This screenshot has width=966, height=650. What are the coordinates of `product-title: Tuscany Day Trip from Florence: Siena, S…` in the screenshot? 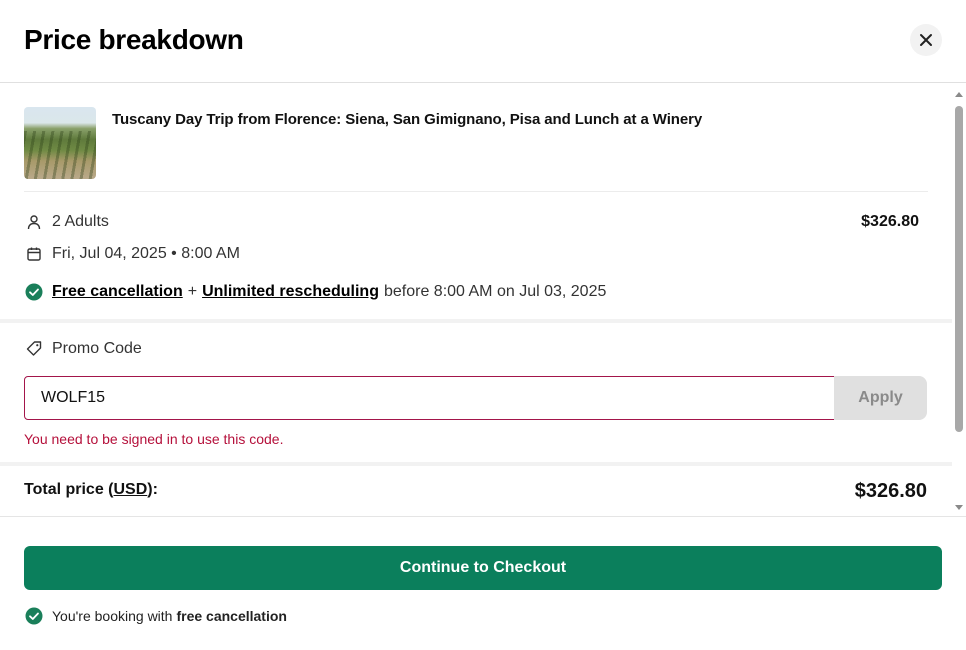 It's located at (407, 119).